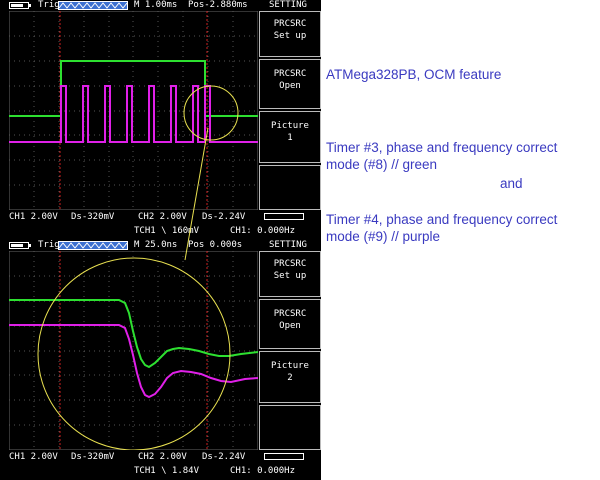 The width and height of the screenshot is (600, 480). What do you see at coordinates (196, 194) in the screenshot?
I see `zoom-connector-line` at bounding box center [196, 194].